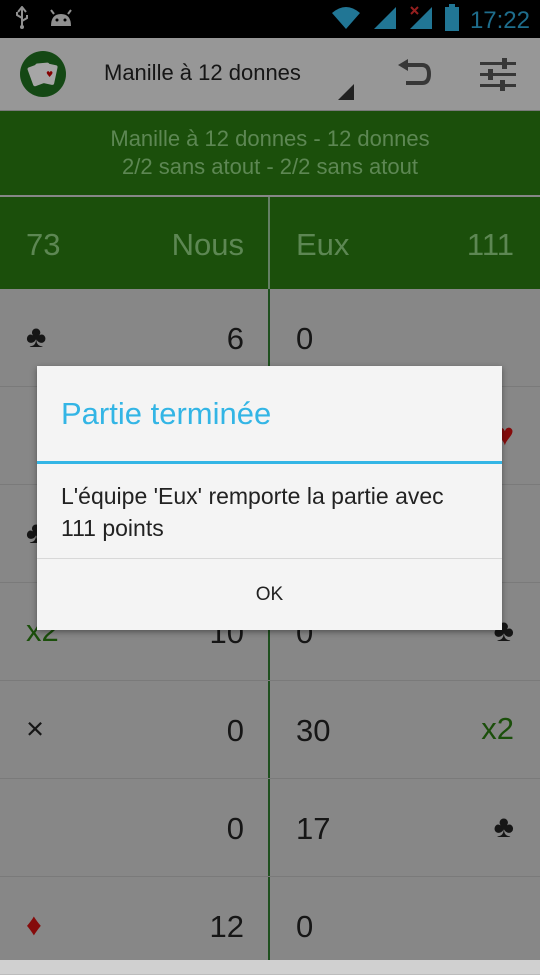 The width and height of the screenshot is (540, 975). I want to click on ok-button: OK, so click(269, 594).